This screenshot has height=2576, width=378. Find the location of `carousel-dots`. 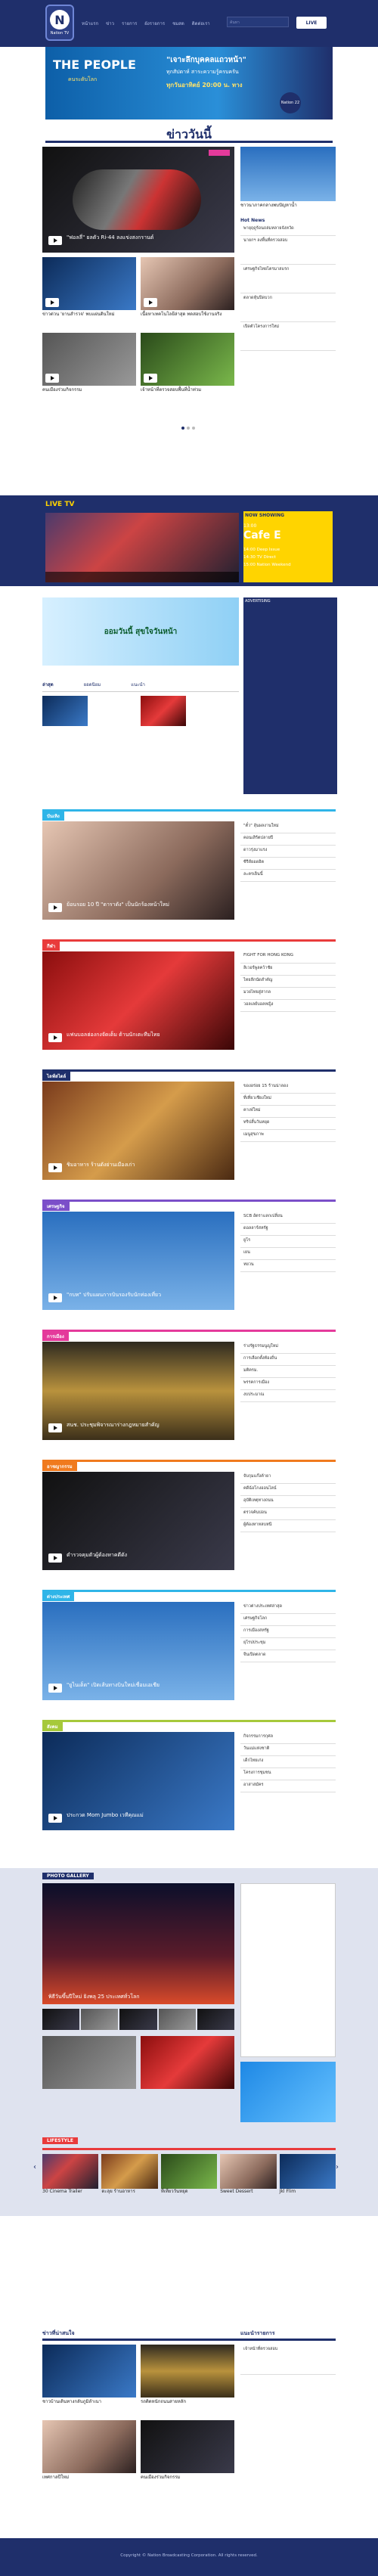

carousel-dots is located at coordinates (188, 428).